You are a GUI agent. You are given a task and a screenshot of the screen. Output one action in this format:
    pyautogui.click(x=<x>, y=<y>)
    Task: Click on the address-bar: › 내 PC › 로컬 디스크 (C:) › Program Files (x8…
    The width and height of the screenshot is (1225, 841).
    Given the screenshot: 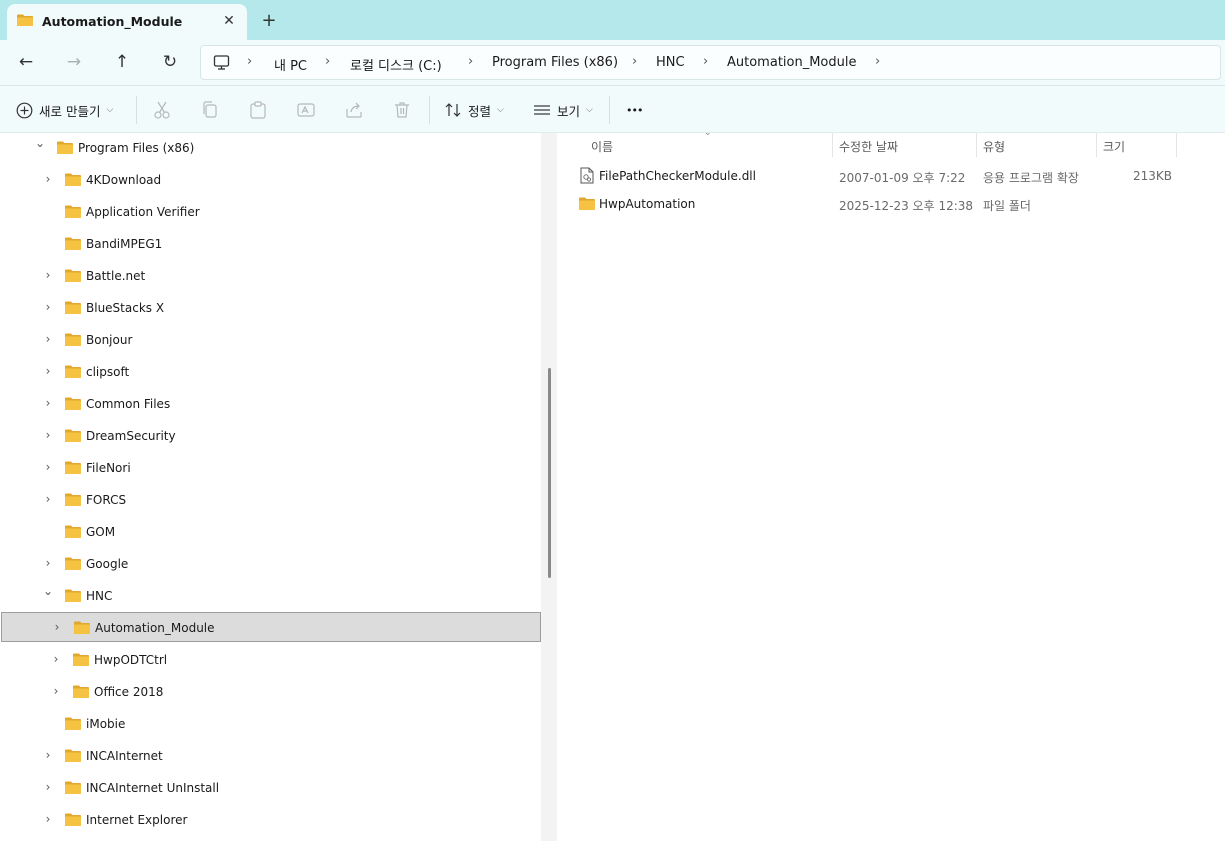 What is the action you would take?
    pyautogui.click(x=710, y=62)
    